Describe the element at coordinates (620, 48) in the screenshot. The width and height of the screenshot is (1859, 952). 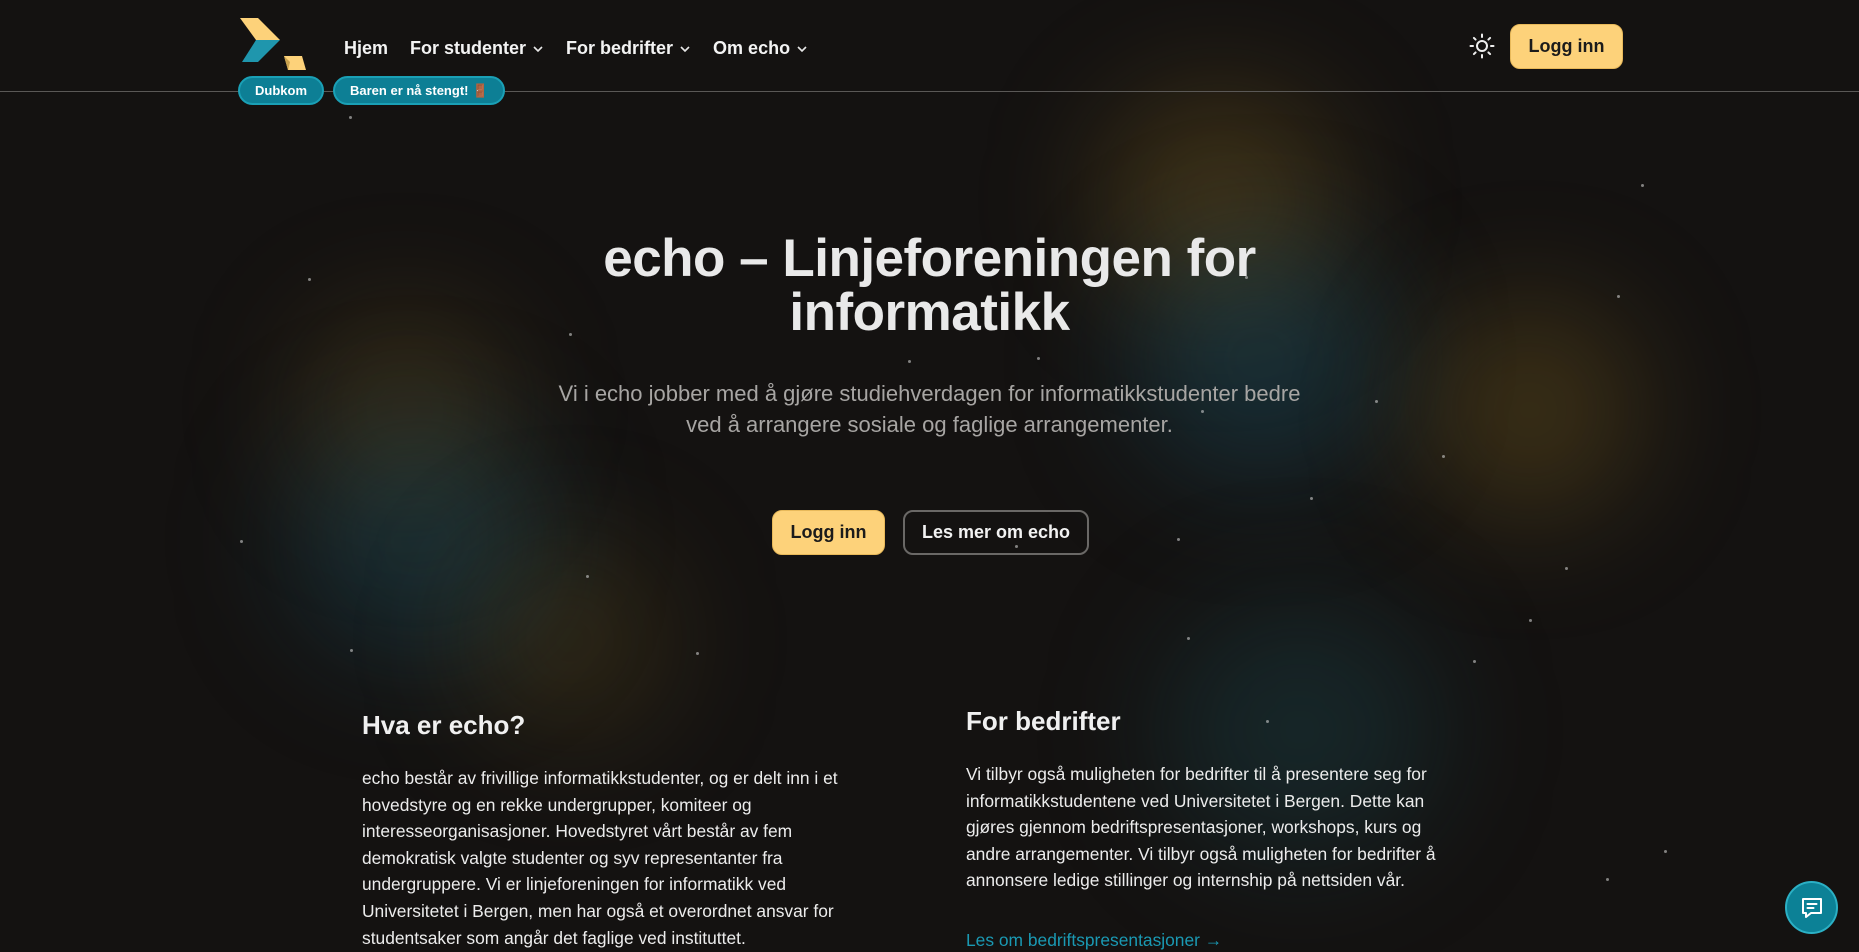
I see `nav-for-bedrifter-label: For bedrifter` at that location.